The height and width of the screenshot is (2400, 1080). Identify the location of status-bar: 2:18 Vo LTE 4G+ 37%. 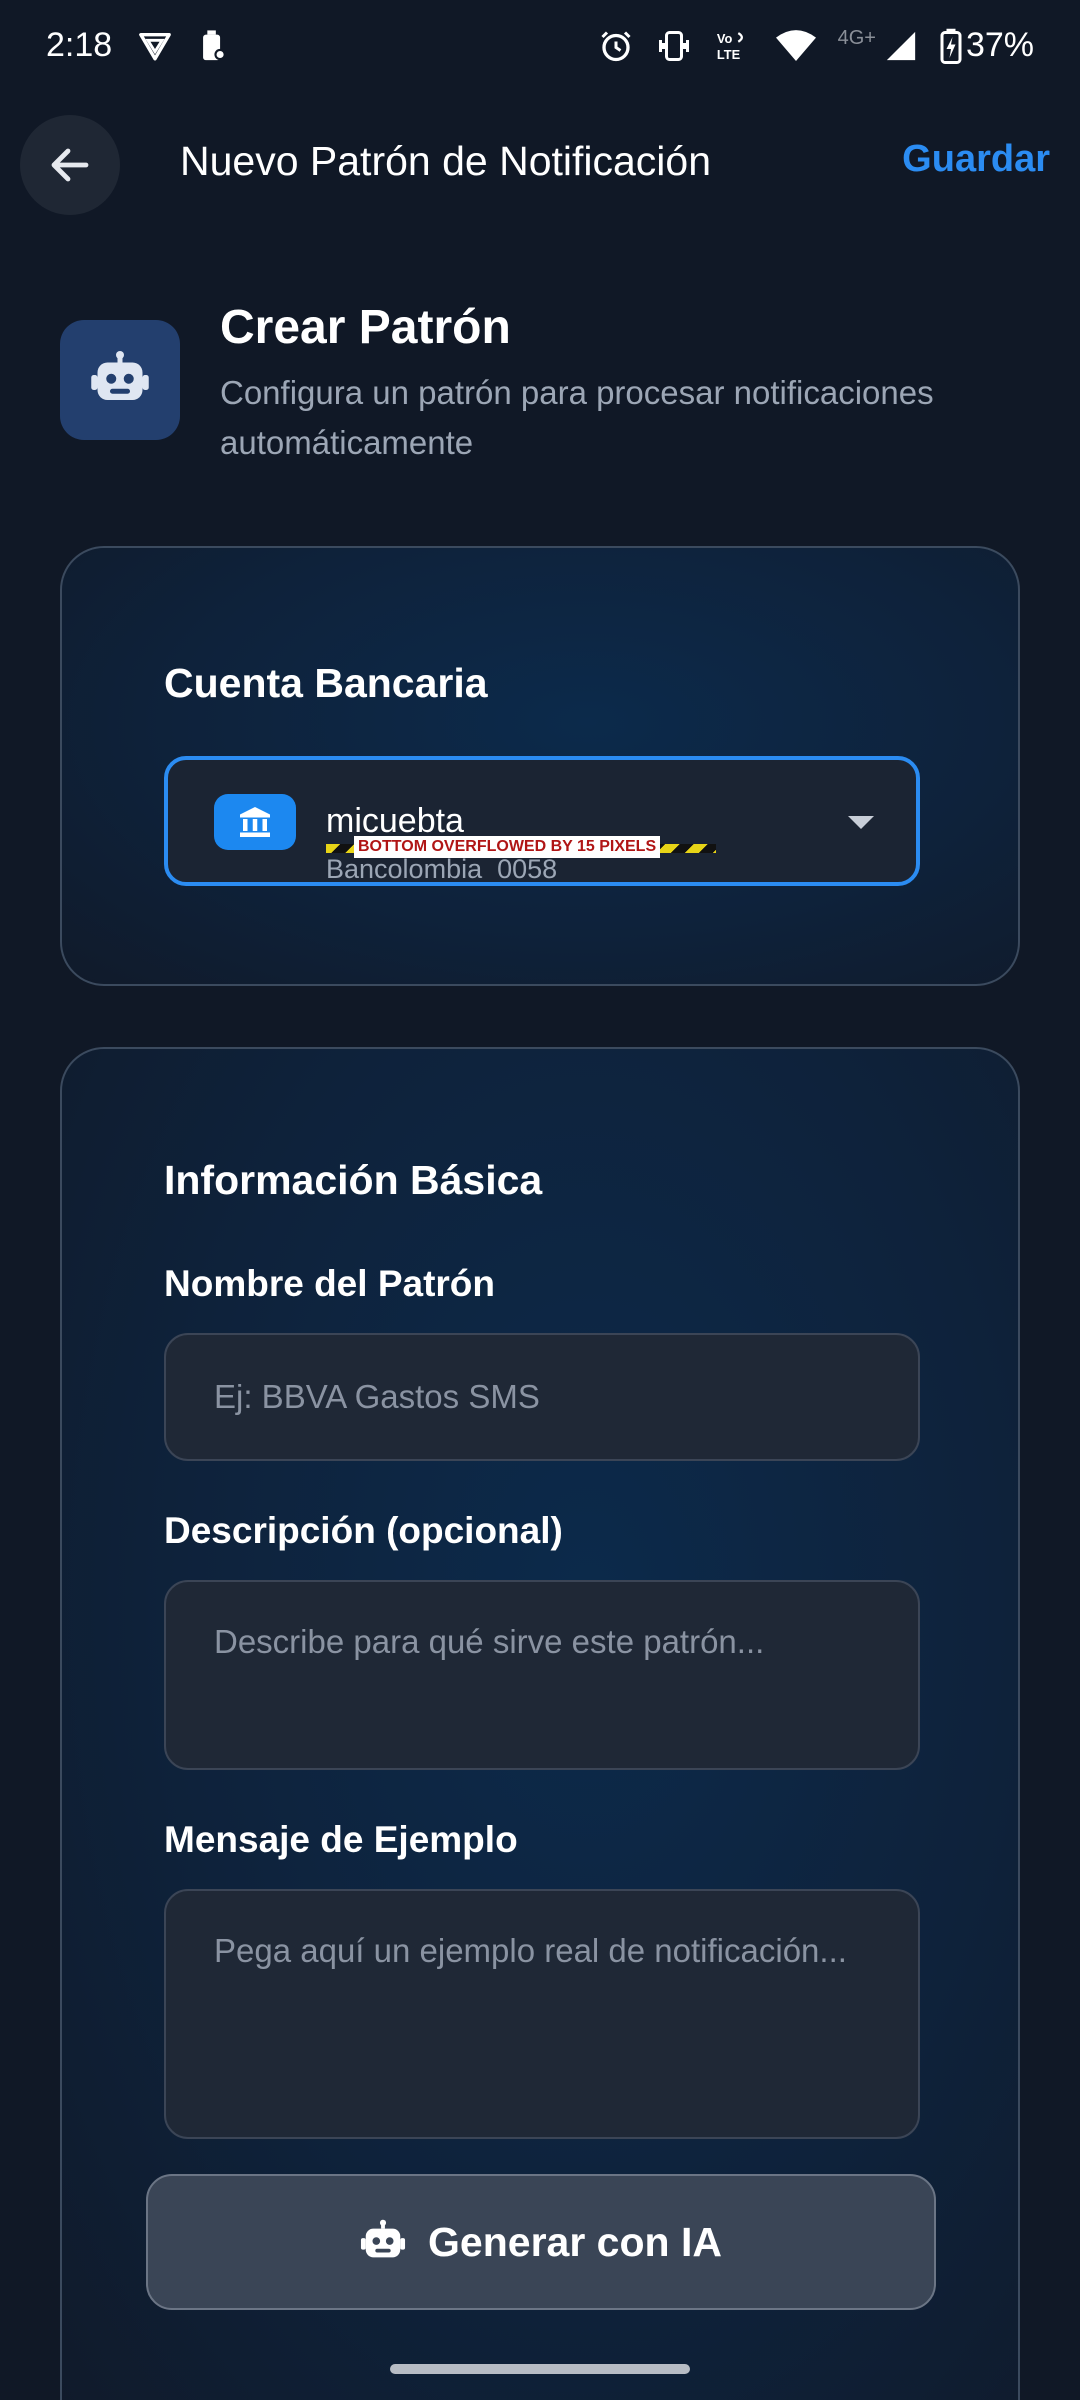
(540, 47).